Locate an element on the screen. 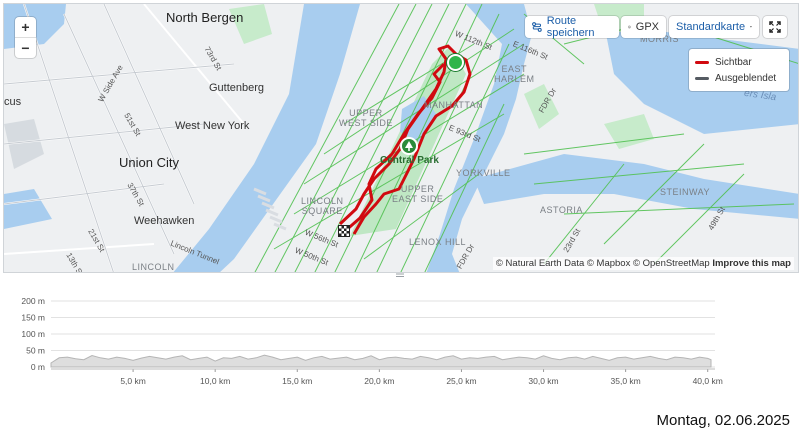  zoom-control: + − is located at coordinates (25, 37).